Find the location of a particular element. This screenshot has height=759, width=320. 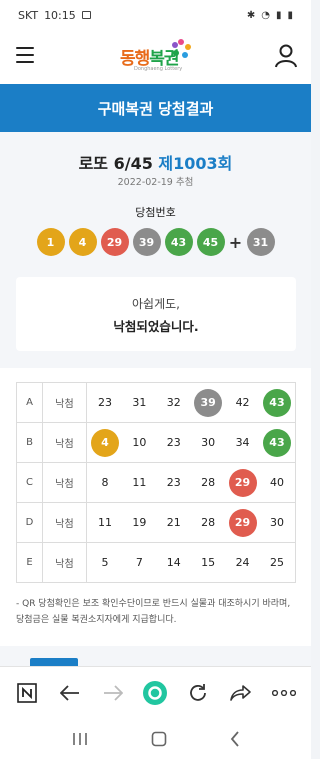

winning-ball: 29 is located at coordinates (114, 242).